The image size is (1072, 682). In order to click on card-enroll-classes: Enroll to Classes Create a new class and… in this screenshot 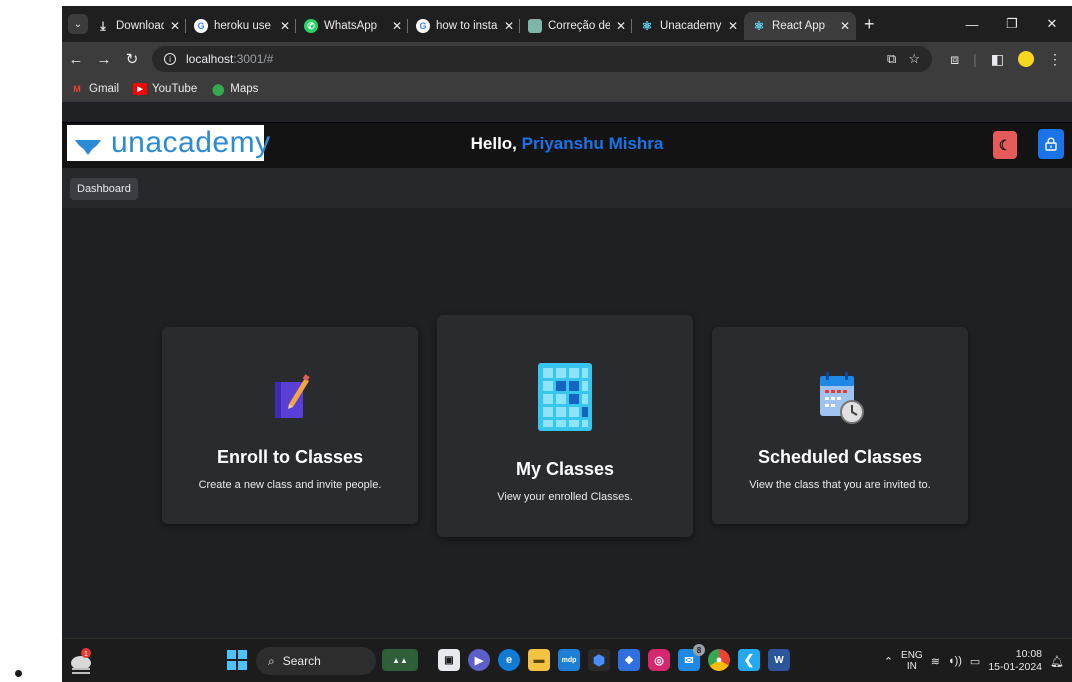, I will do `click(290, 425)`.